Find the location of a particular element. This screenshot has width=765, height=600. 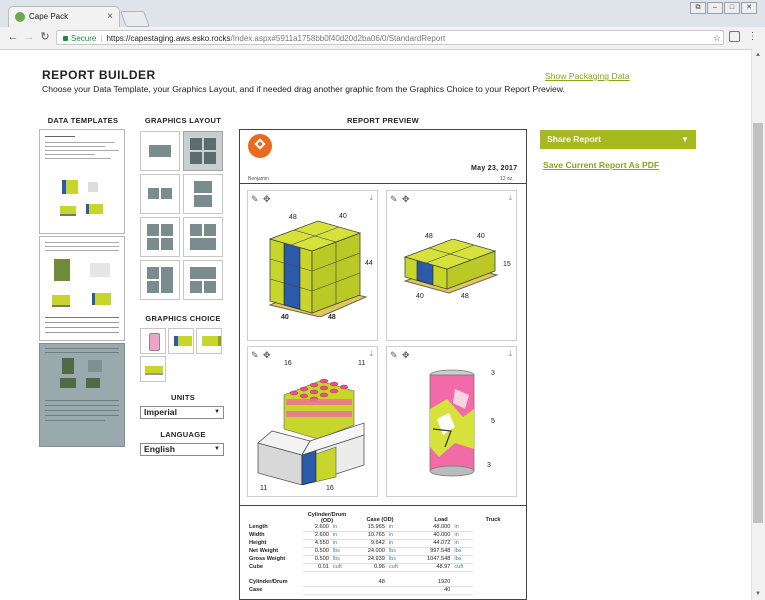

save-pdf-link: Save Current Report As PDF is located at coordinates (601, 165).